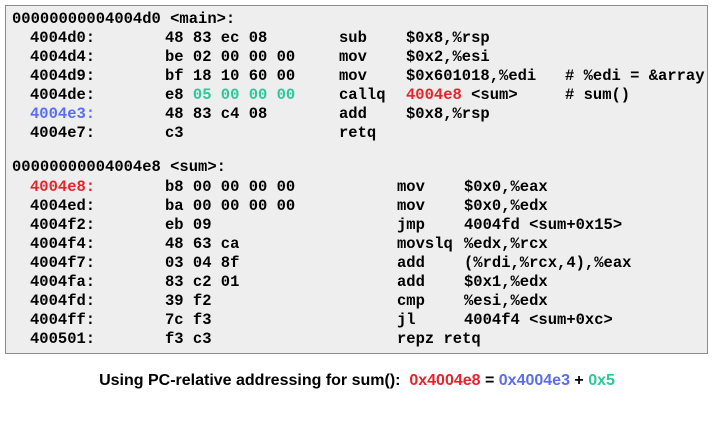 The width and height of the screenshot is (714, 425). I want to click on caption-next-ip: 0x4004e3, so click(534, 380).